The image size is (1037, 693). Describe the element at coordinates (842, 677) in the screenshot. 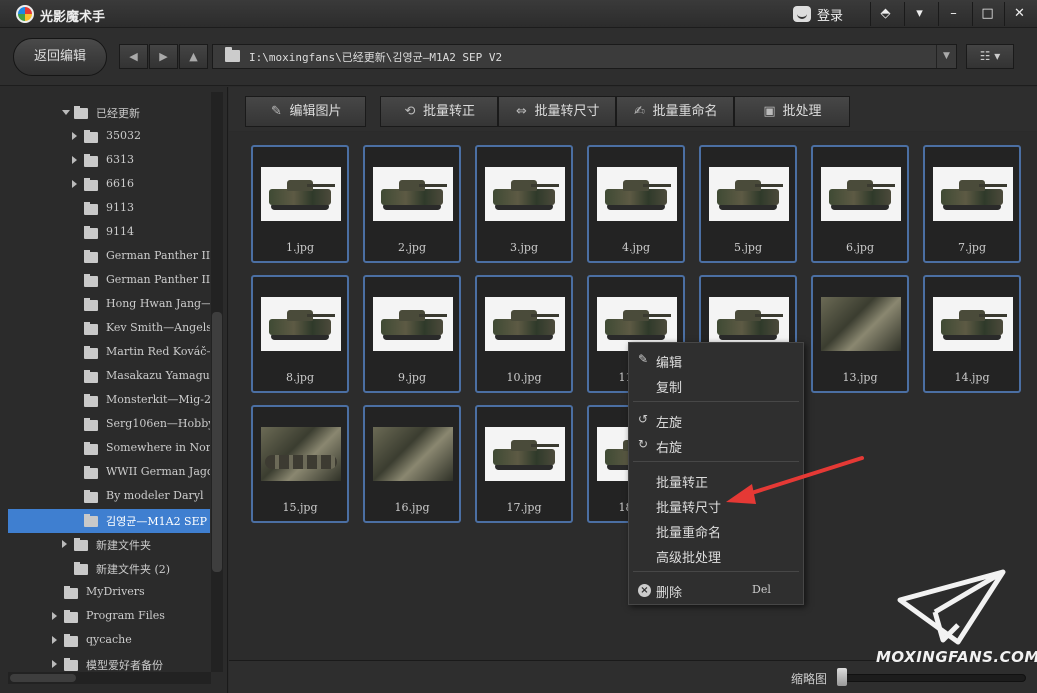

I see `zoom-slider-handle` at that location.